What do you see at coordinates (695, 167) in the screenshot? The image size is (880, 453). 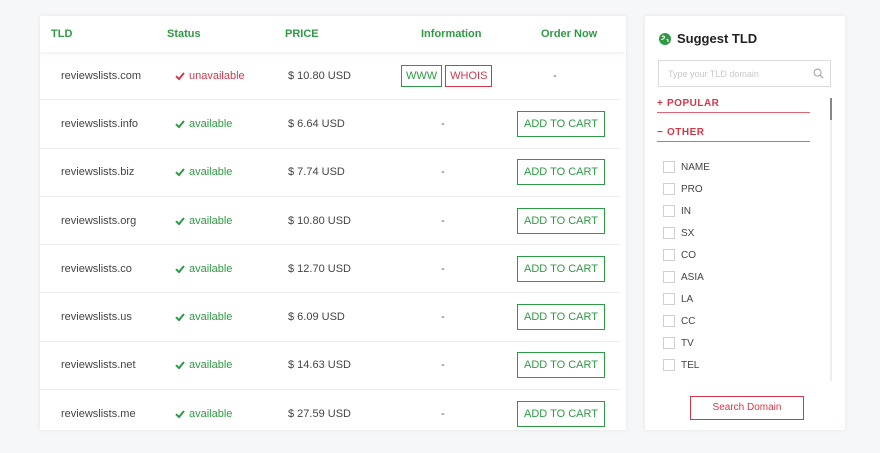 I see `tld-option-label: NAME` at bounding box center [695, 167].